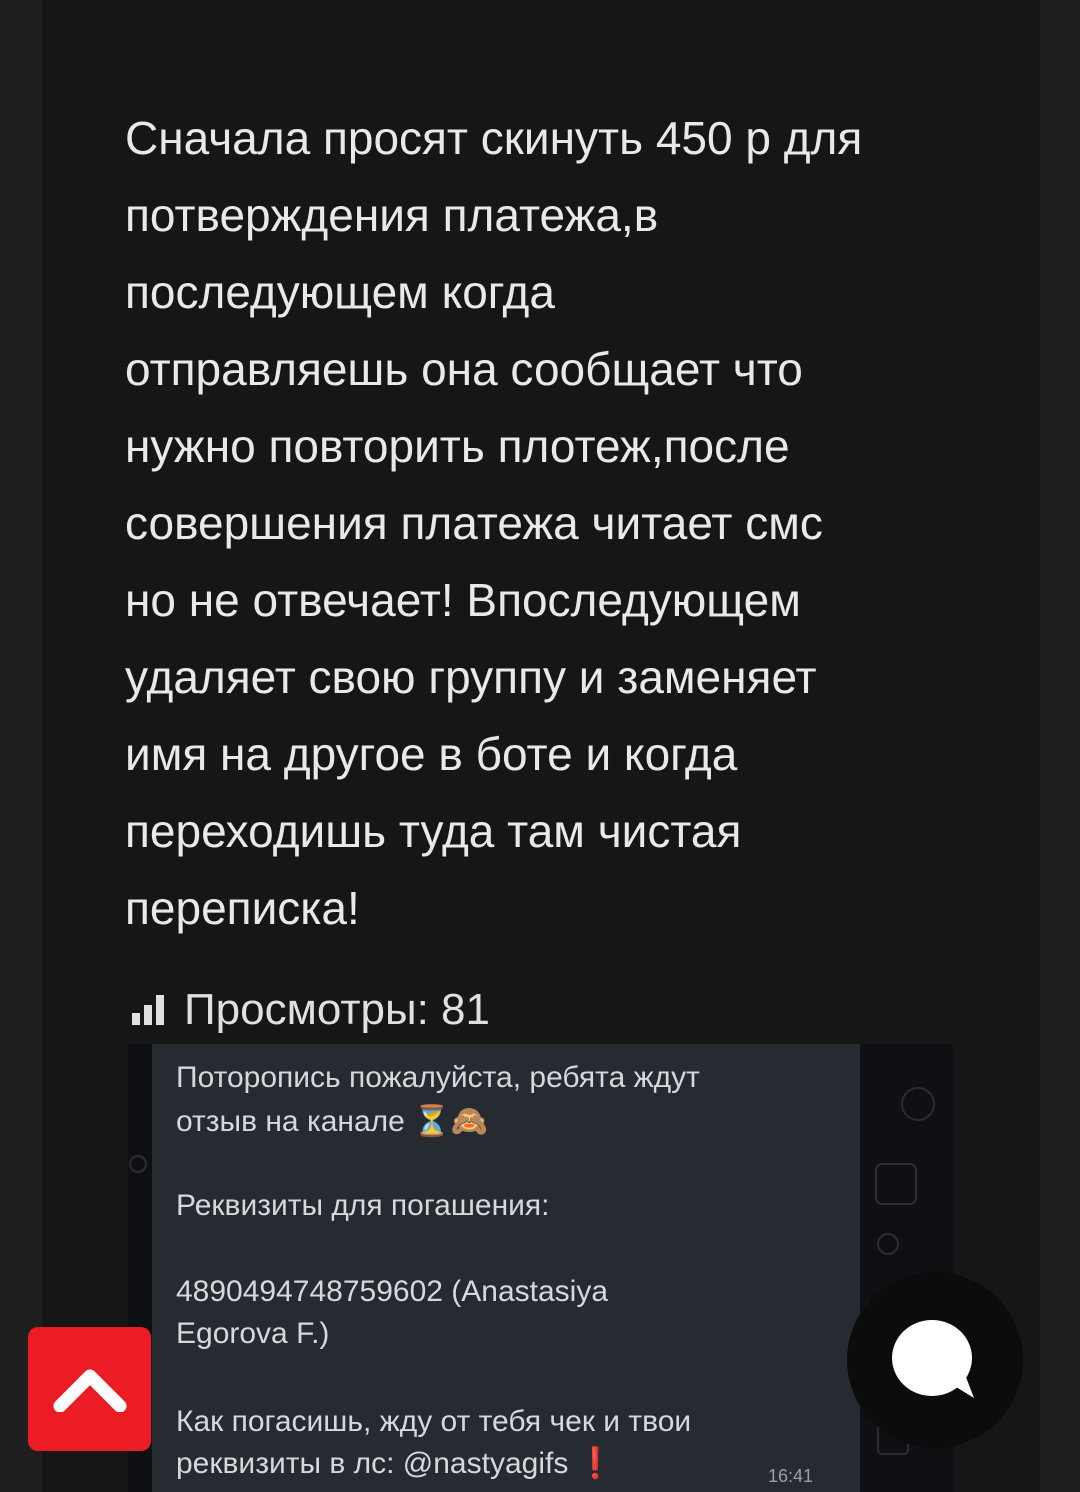 The width and height of the screenshot is (1080, 1492). I want to click on chevron-up-icon, so click(89, 1390).